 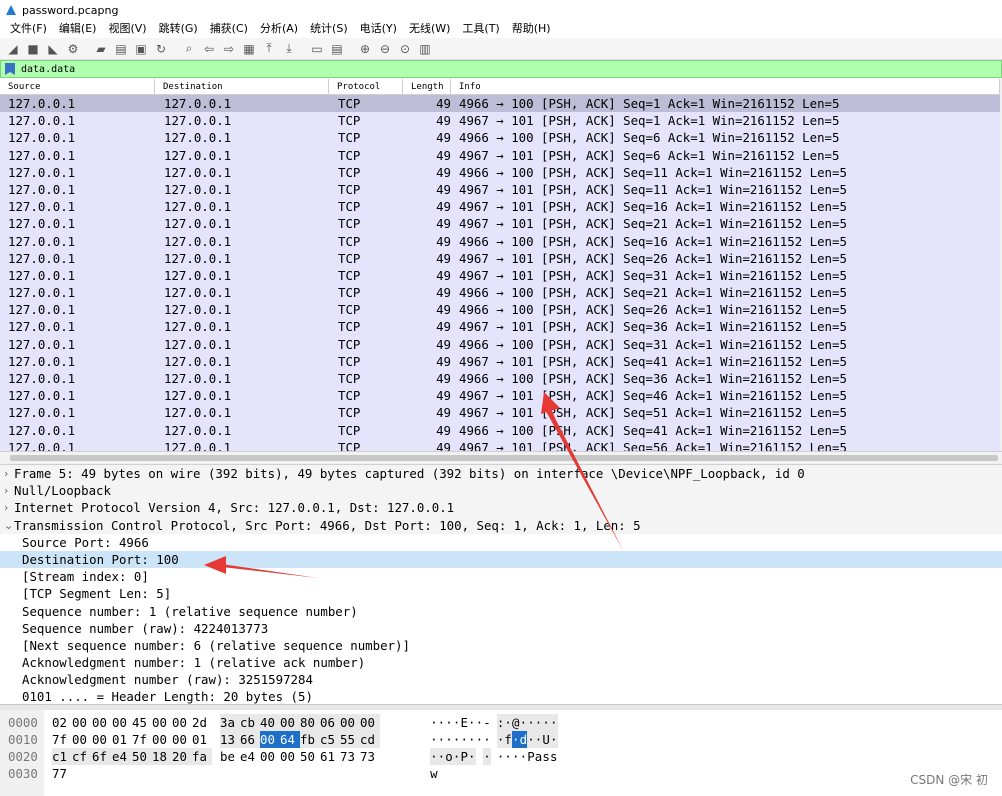 I want to click on column-header-destination: Destination, so click(x=242, y=86).